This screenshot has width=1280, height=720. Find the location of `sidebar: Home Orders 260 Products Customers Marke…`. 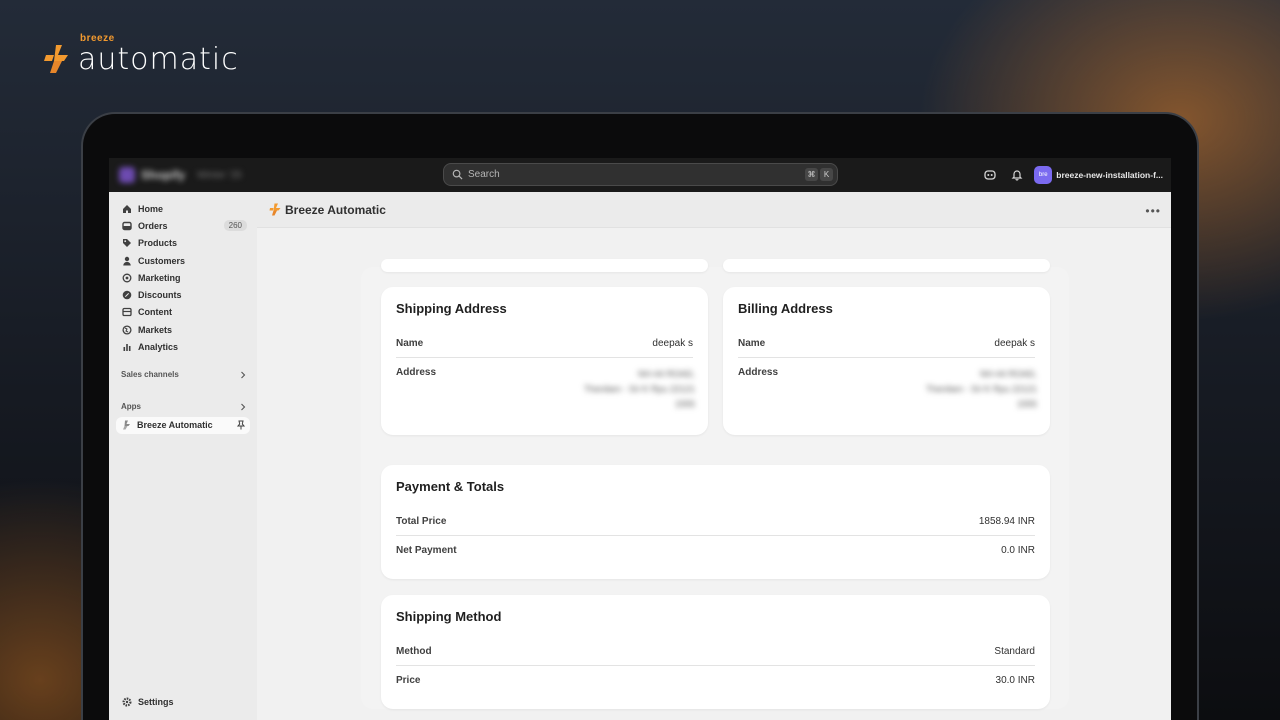

sidebar: Home Orders 260 Products Customers Marke… is located at coordinates (183, 456).